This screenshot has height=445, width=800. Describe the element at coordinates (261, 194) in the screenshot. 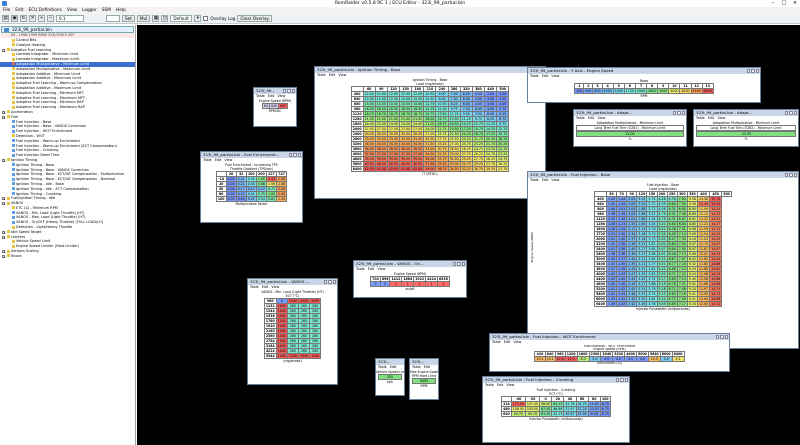

I see `table-cell: 0.75` at that location.